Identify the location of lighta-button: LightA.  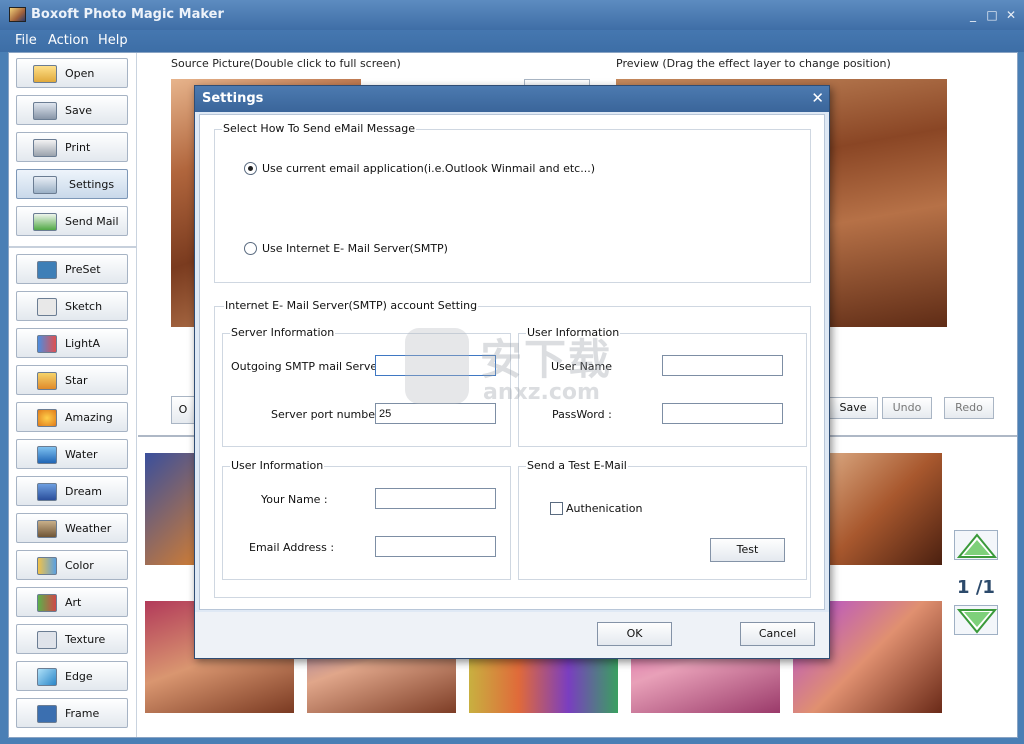
(72, 343).